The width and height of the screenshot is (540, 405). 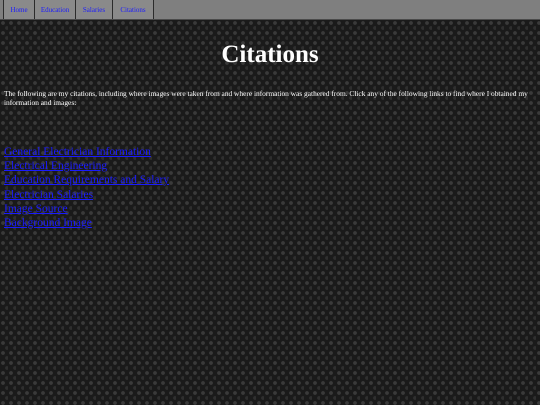 What do you see at coordinates (270, 10) in the screenshot?
I see `top-navbar: Home Education Salaries Citations` at bounding box center [270, 10].